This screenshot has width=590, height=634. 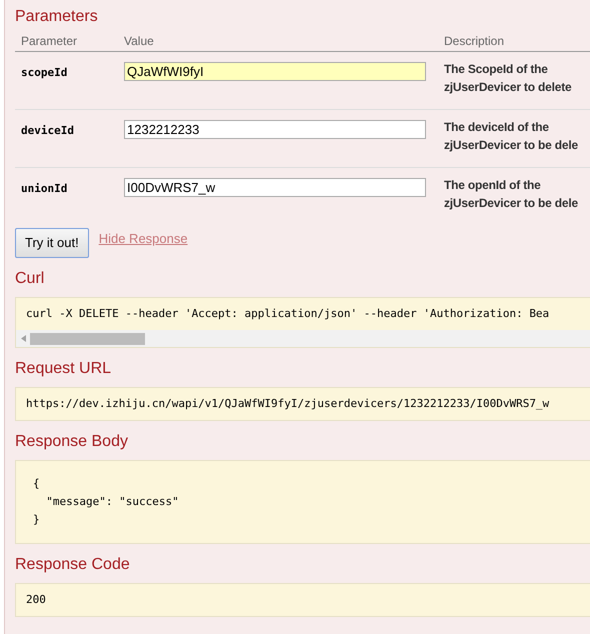 I want to click on scrollbar-thumb, so click(x=87, y=338).